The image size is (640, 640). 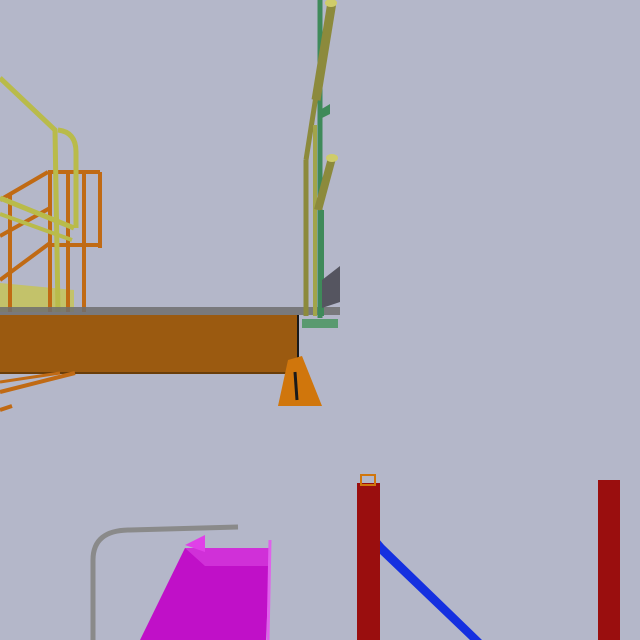 I want to click on deck-top-edge, so click(x=170, y=311).